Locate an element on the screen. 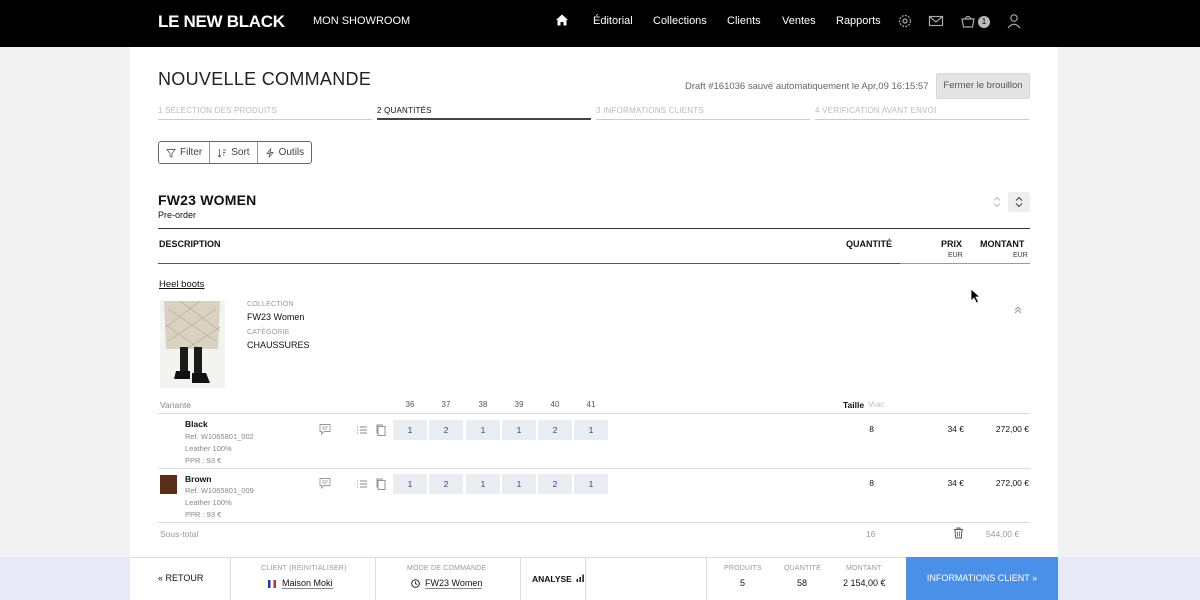  client-info-button: INFORMATIONS CLIENT » is located at coordinates (982, 578).